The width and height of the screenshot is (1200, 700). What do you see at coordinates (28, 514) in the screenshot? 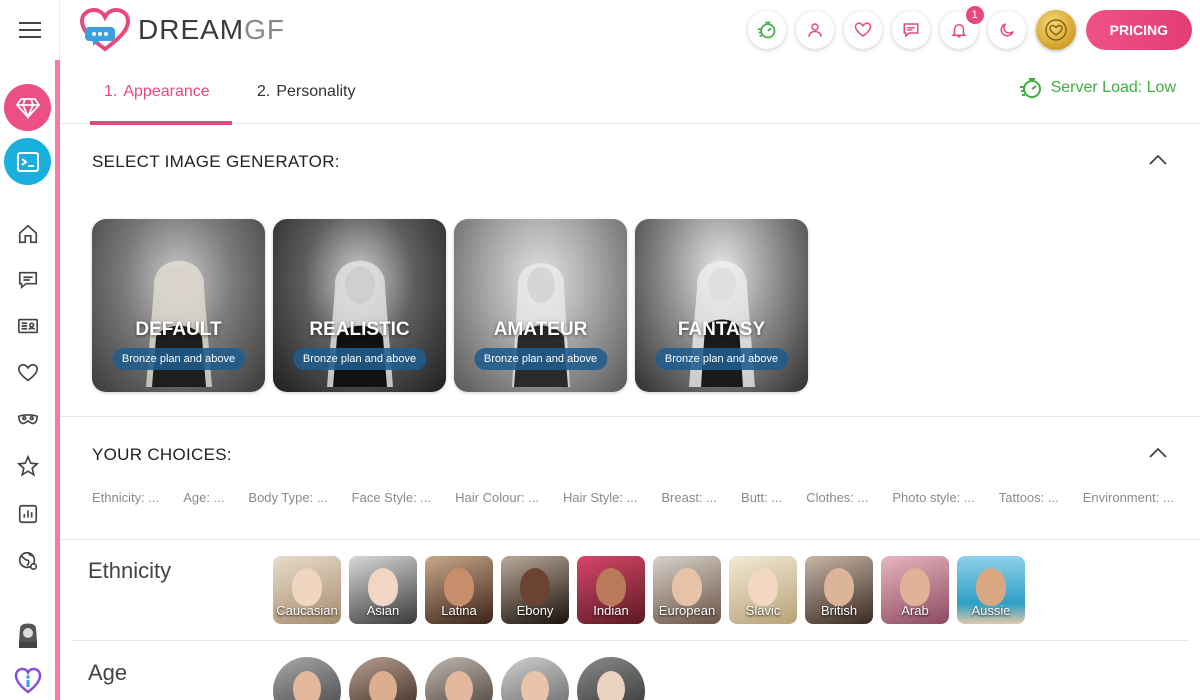
I see `sidebar-item-stats` at bounding box center [28, 514].